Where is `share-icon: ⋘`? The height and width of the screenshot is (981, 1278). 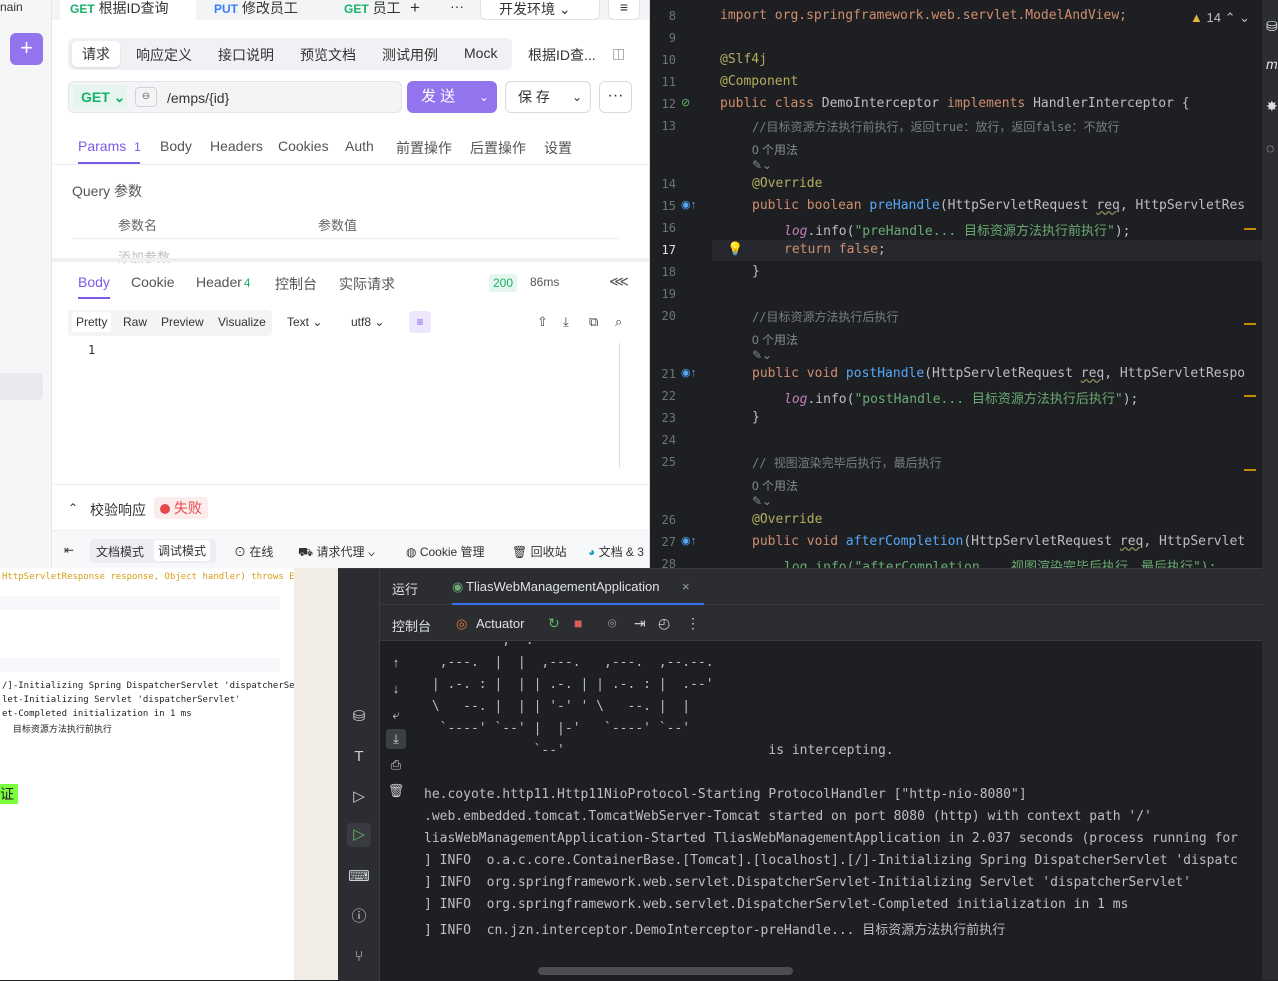
share-icon: ⋘ is located at coordinates (619, 281).